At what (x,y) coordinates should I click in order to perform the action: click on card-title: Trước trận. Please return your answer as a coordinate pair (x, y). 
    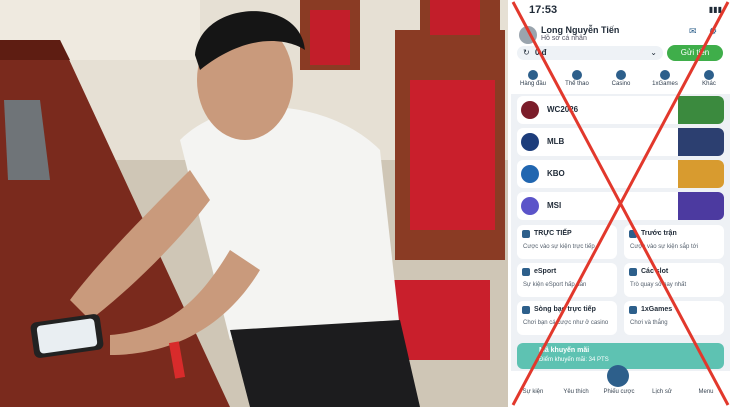
    Looking at the image, I should click on (659, 233).